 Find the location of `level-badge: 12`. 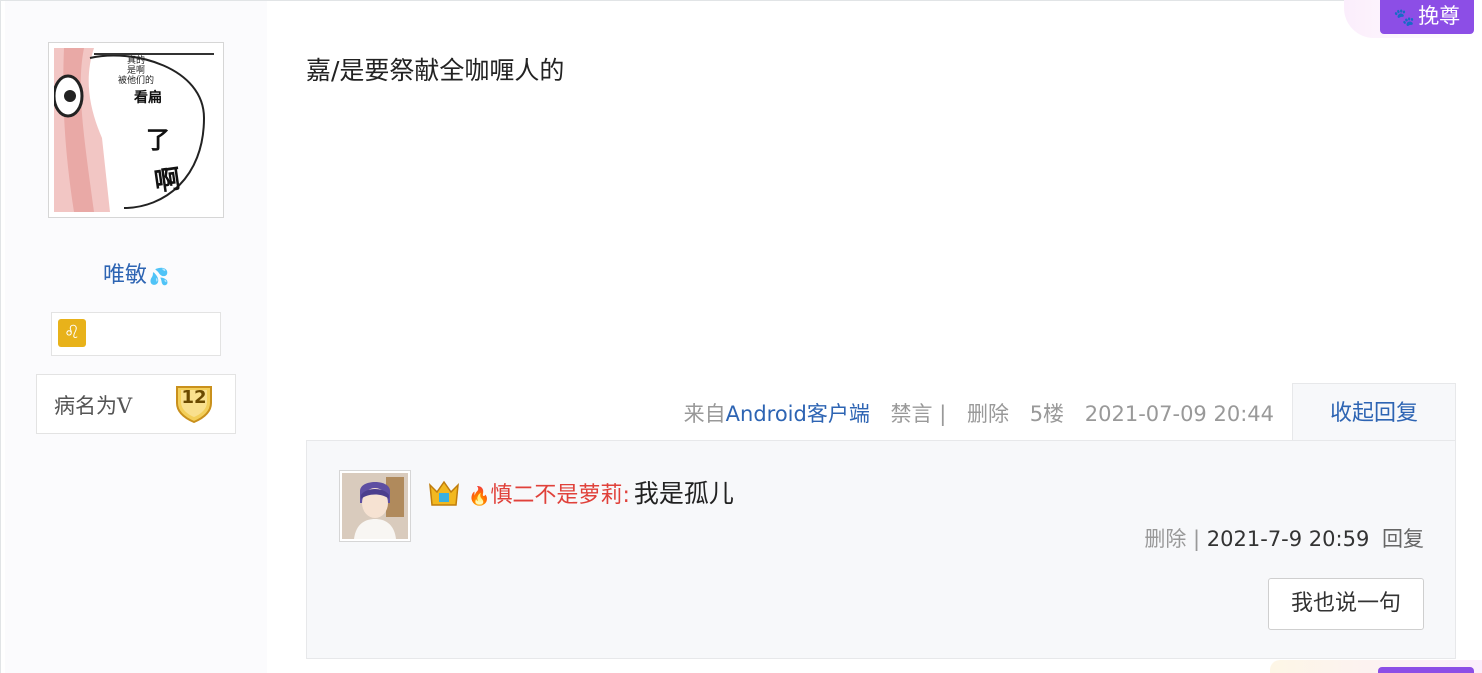

level-badge: 12 is located at coordinates (194, 402).